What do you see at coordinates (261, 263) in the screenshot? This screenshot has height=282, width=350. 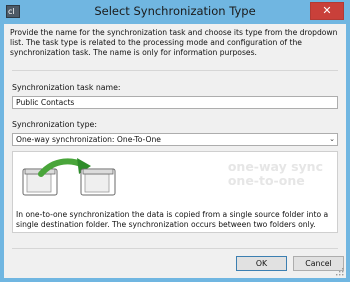 I see `ok-button: OK` at bounding box center [261, 263].